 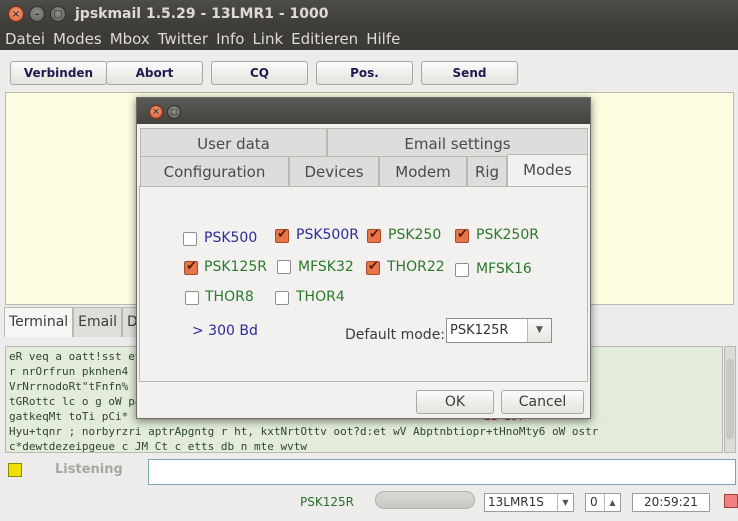 What do you see at coordinates (214, 171) in the screenshot?
I see `tab-configuration: Configuration` at bounding box center [214, 171].